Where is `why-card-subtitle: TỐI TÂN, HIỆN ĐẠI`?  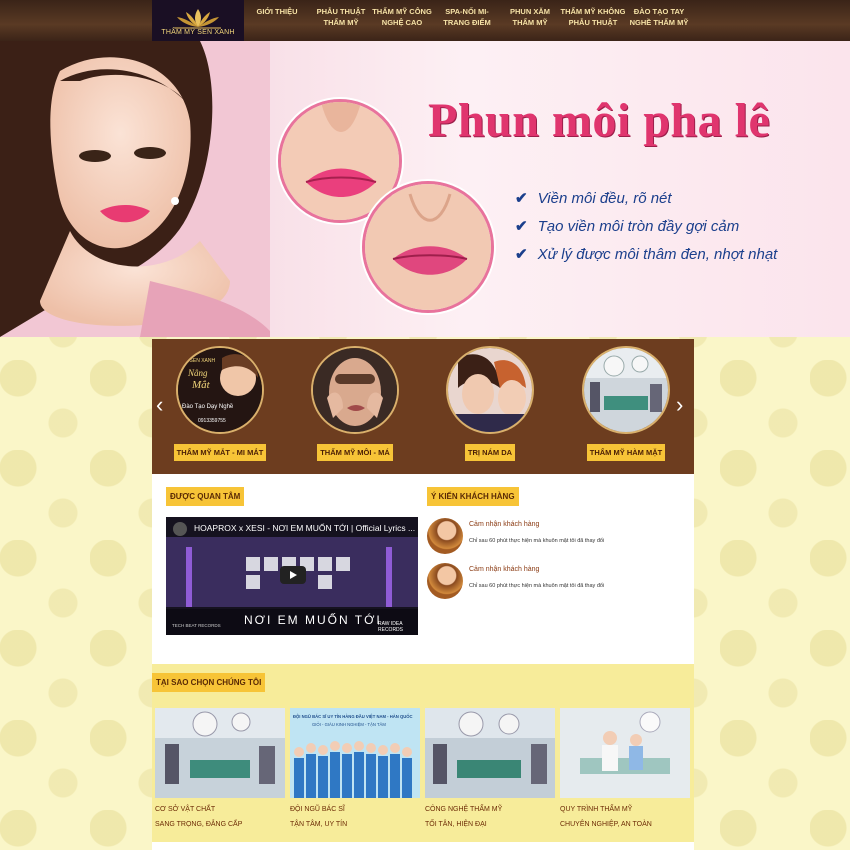
why-card-subtitle: TỐI TÂN, HIỆN ĐẠI is located at coordinates (456, 824).